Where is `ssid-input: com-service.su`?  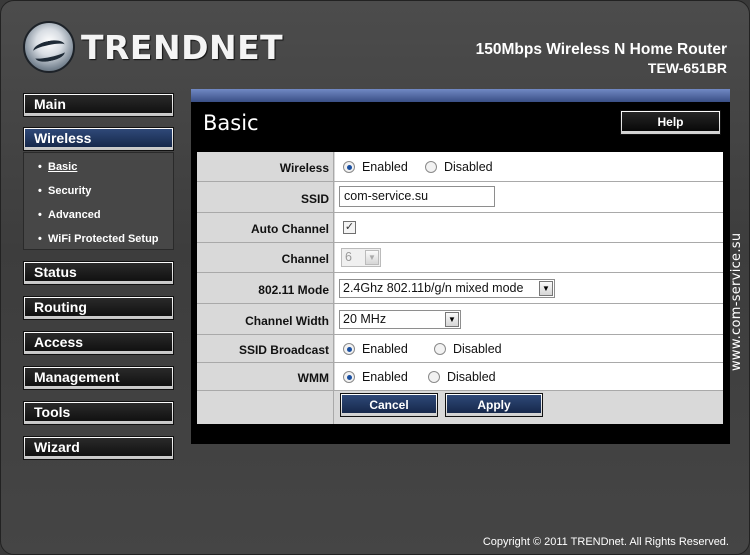 ssid-input: com-service.su is located at coordinates (417, 196).